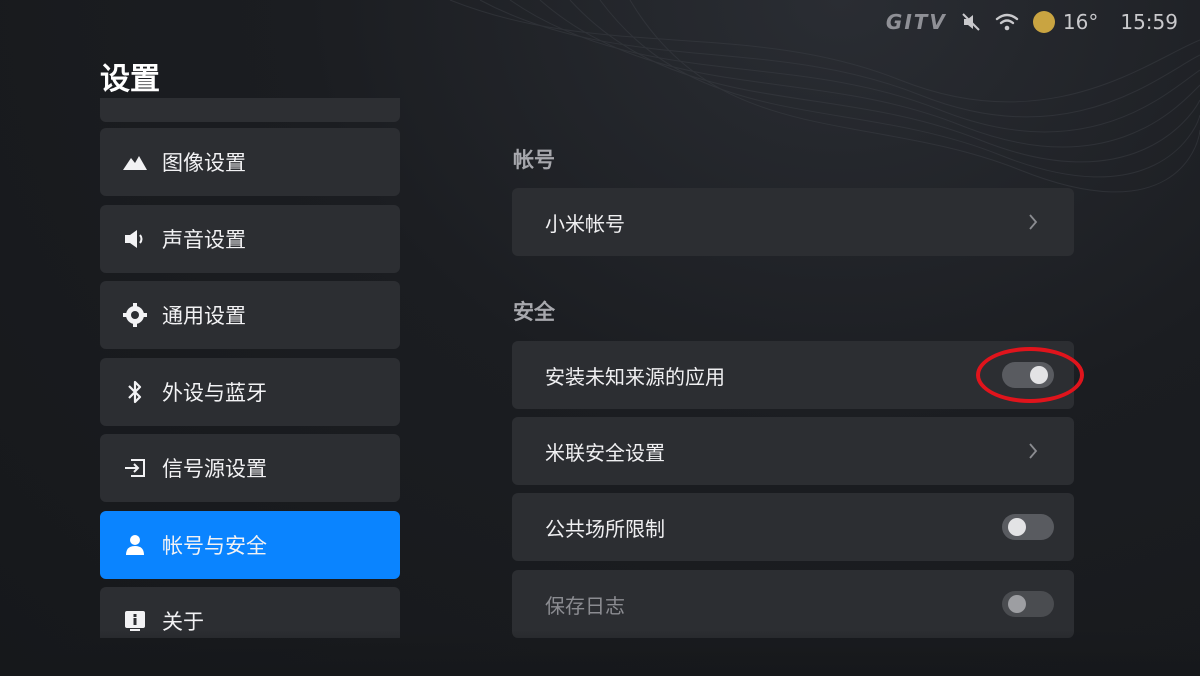  I want to click on menu-item-general: 通用设置, so click(250, 315).